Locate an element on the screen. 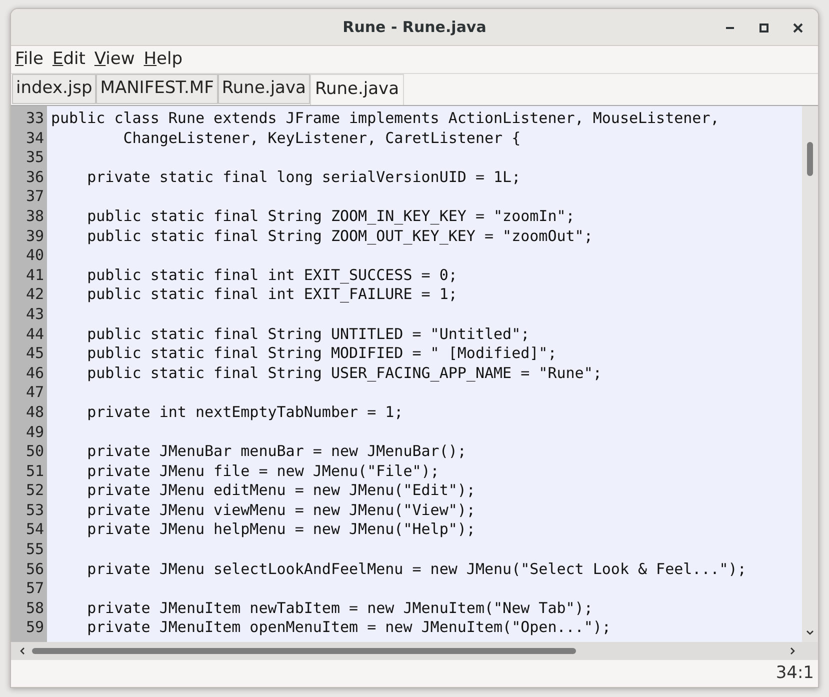 This screenshot has width=829, height=697. minimize-icon is located at coordinates (730, 28).